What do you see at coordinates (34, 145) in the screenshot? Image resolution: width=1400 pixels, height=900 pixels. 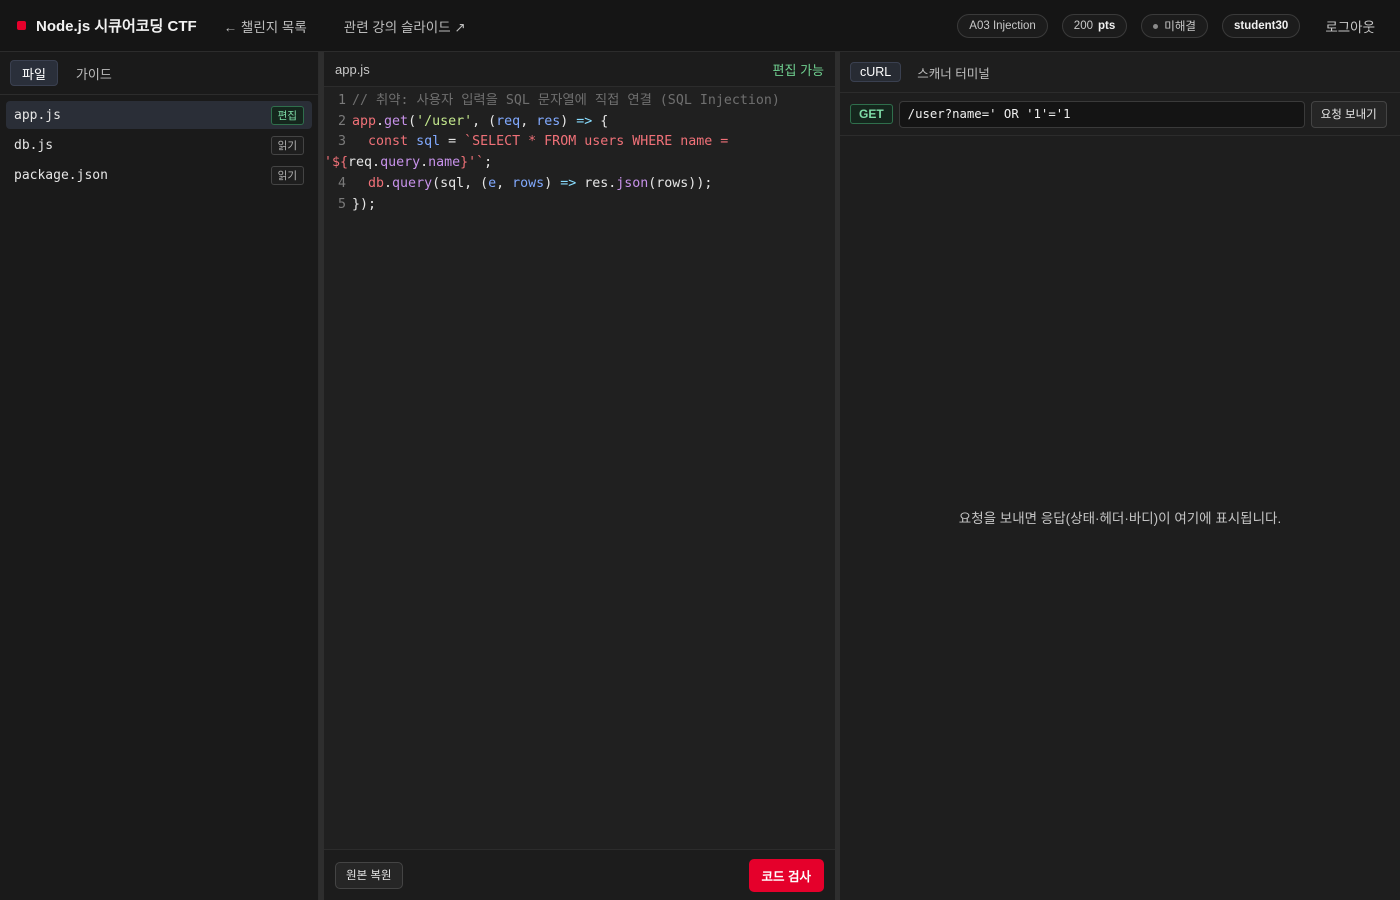 I see `file-name: db.js` at bounding box center [34, 145].